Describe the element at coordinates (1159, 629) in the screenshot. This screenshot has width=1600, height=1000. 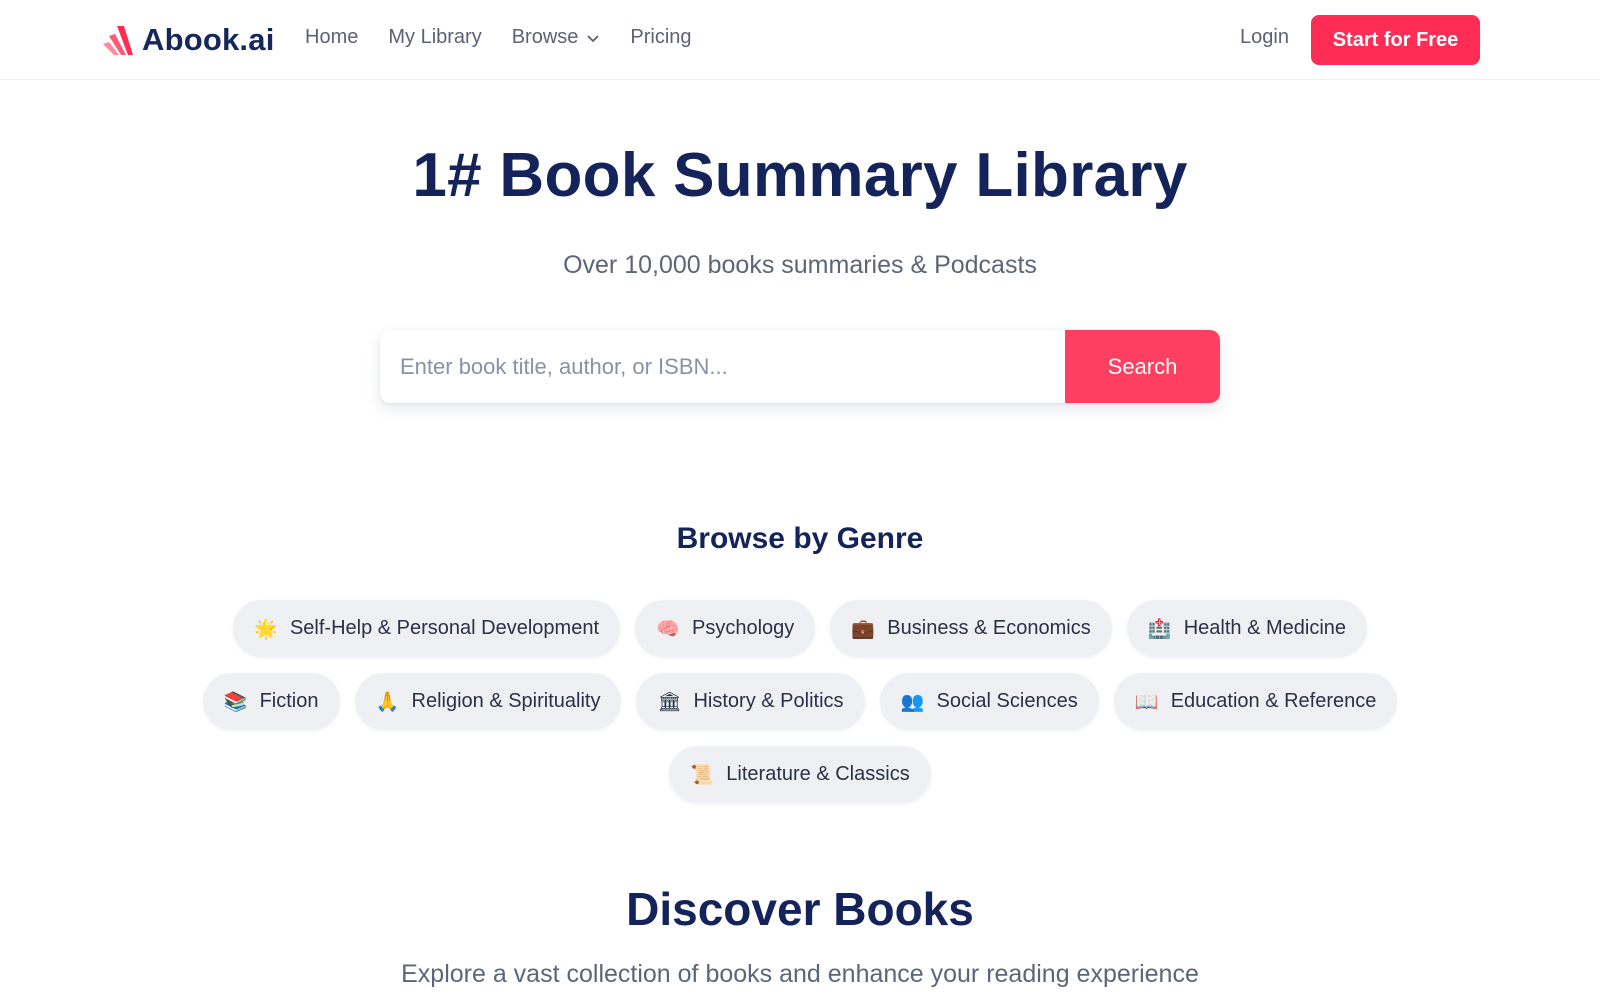
I see `hospital-icon: 🏥` at that location.